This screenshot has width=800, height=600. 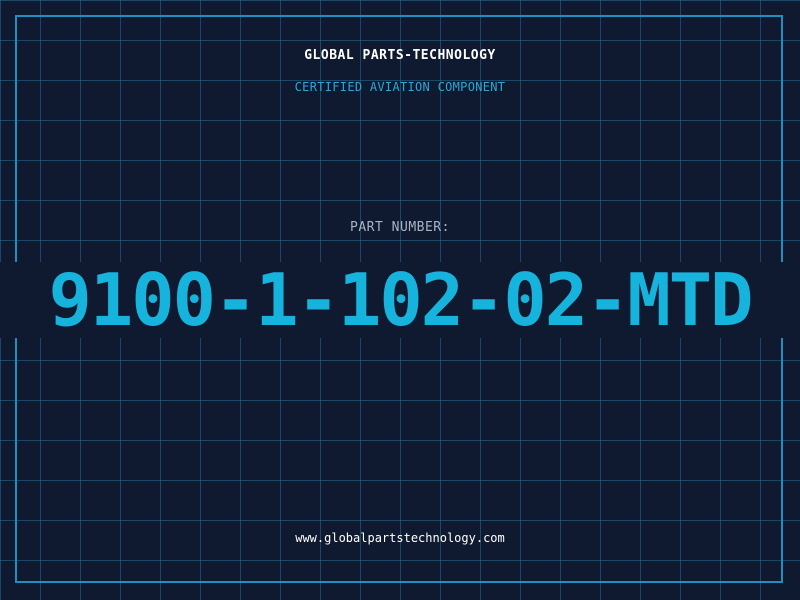 I want to click on part-number-value: 9100-1-102-02-MTD, so click(x=401, y=300).